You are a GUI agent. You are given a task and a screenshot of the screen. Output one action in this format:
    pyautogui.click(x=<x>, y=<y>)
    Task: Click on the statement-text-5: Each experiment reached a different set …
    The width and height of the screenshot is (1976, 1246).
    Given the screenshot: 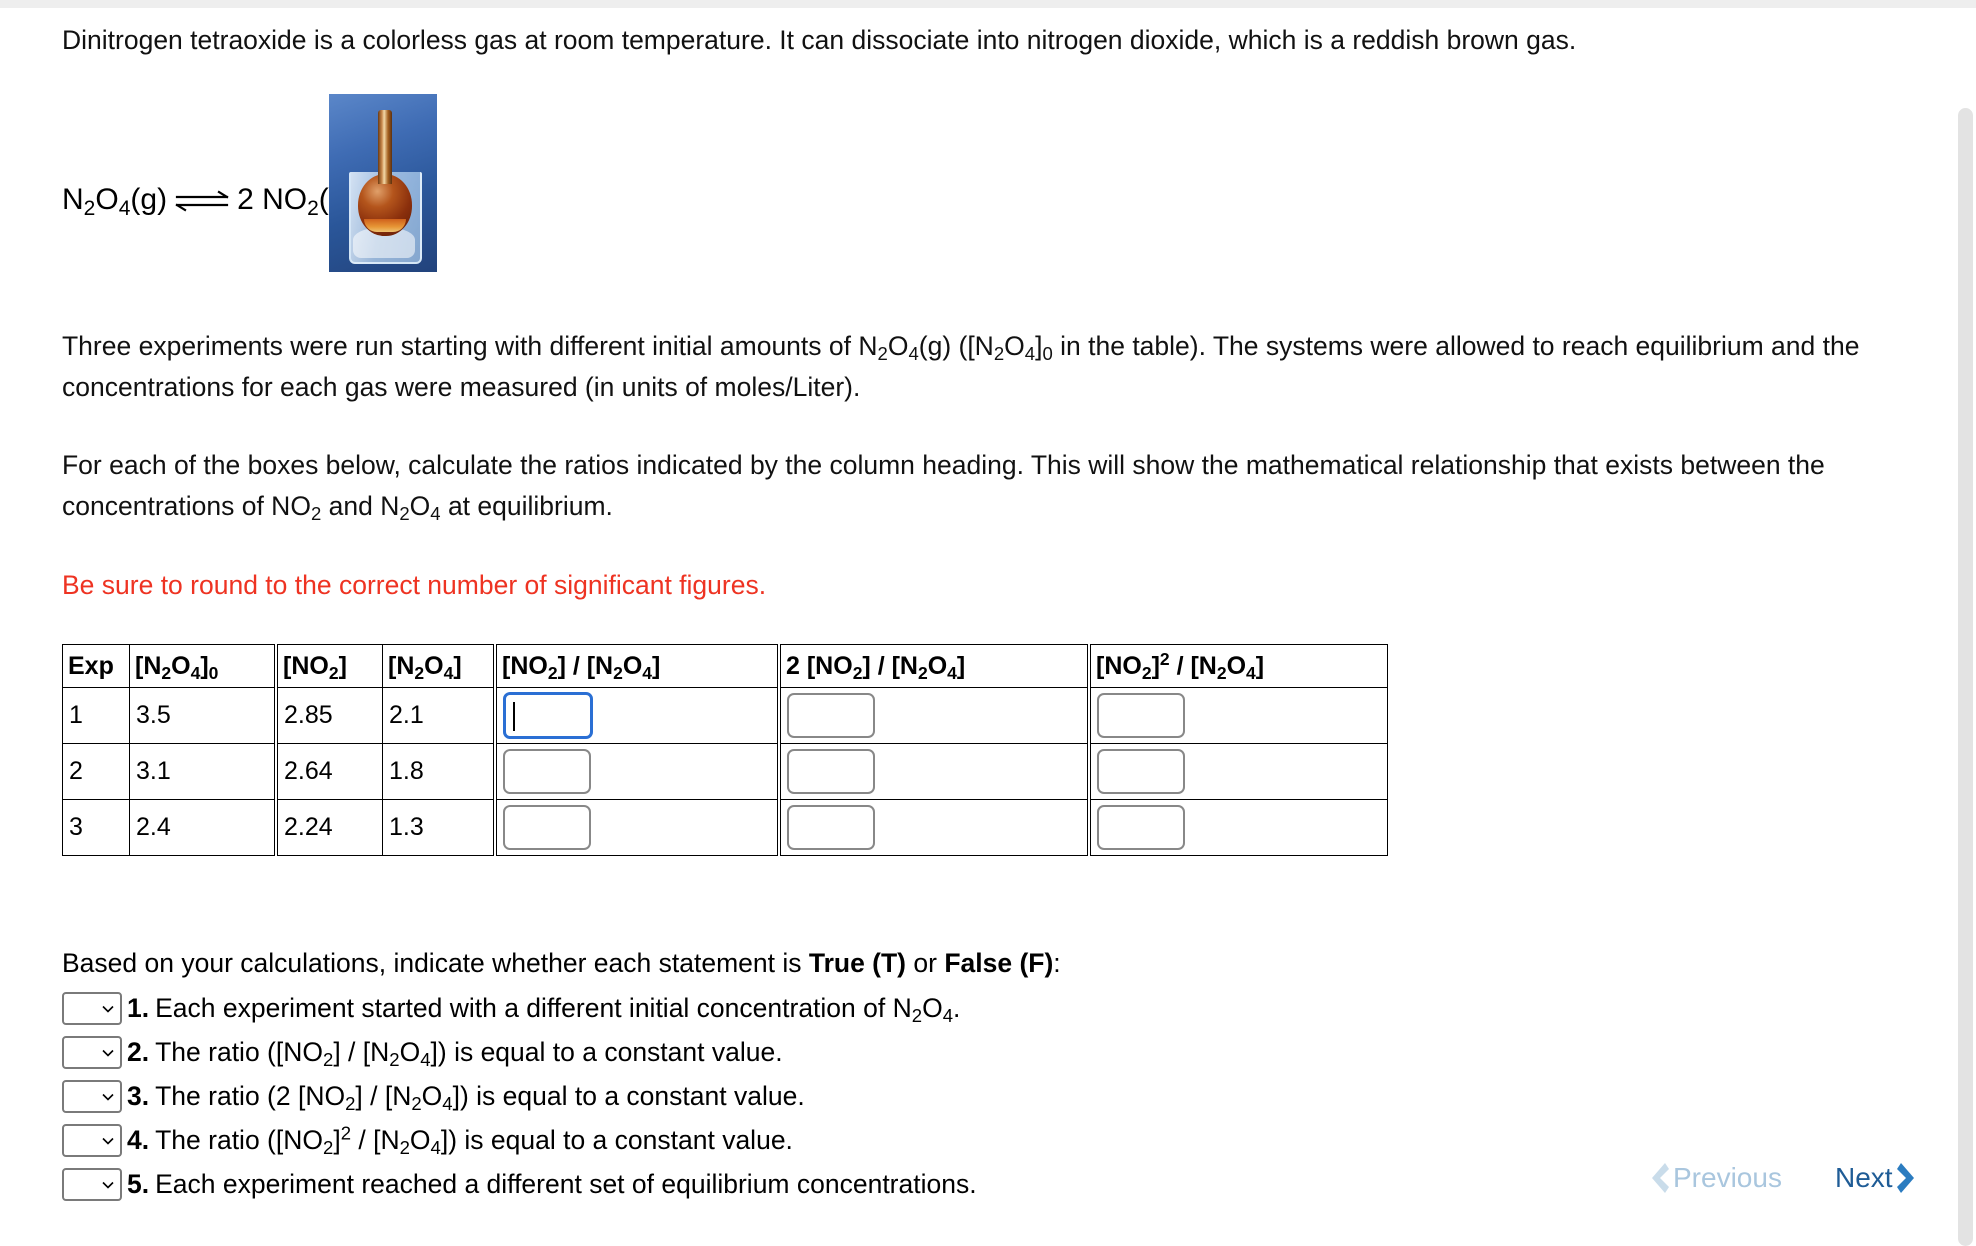 What is the action you would take?
    pyautogui.click(x=566, y=1183)
    